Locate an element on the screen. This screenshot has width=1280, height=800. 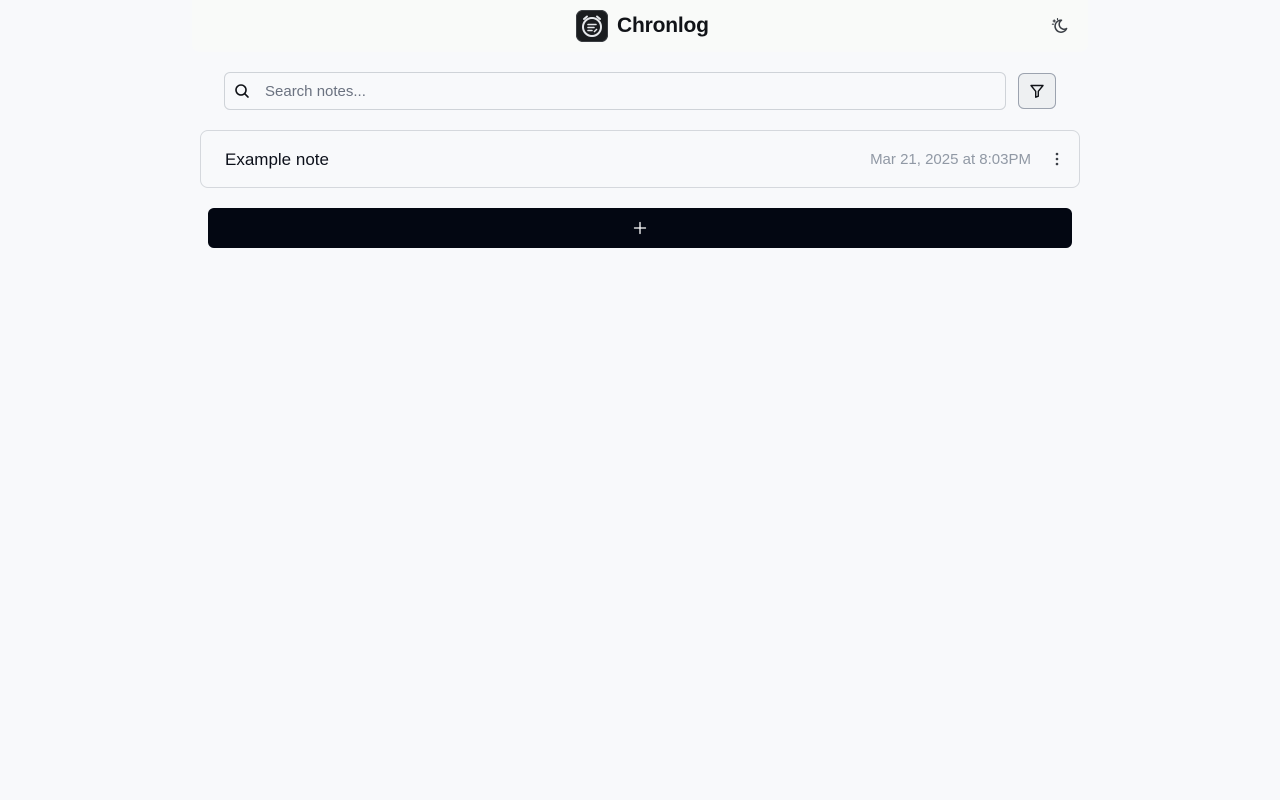
filter-button is located at coordinates (1037, 91).